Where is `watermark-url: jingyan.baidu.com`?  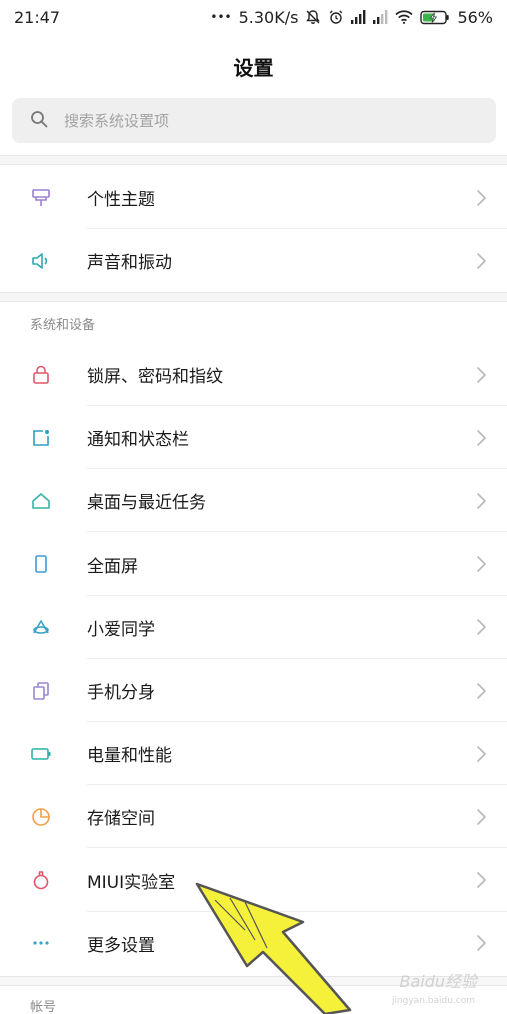
watermark-url: jingyan.baidu.com is located at coordinates (433, 1001).